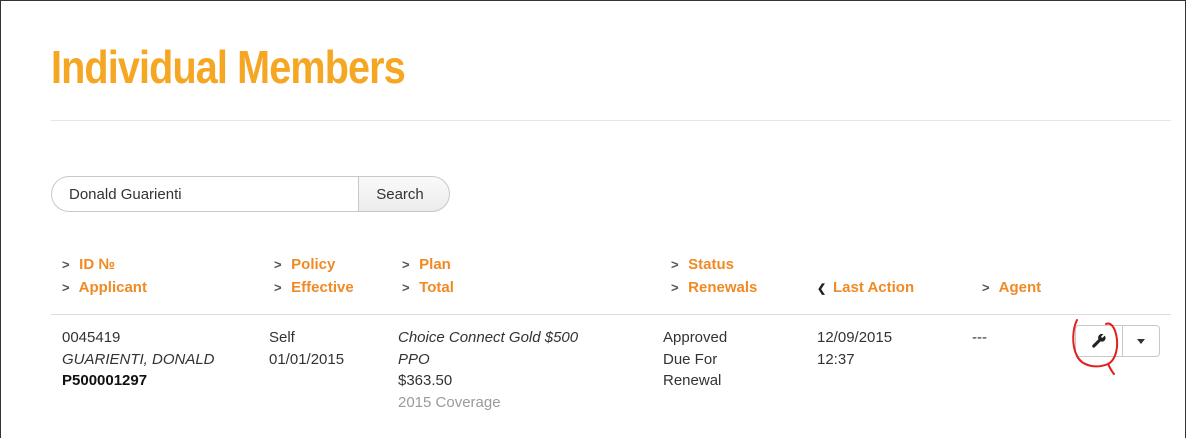  What do you see at coordinates (204, 194) in the screenshot?
I see `search-input` at bounding box center [204, 194].